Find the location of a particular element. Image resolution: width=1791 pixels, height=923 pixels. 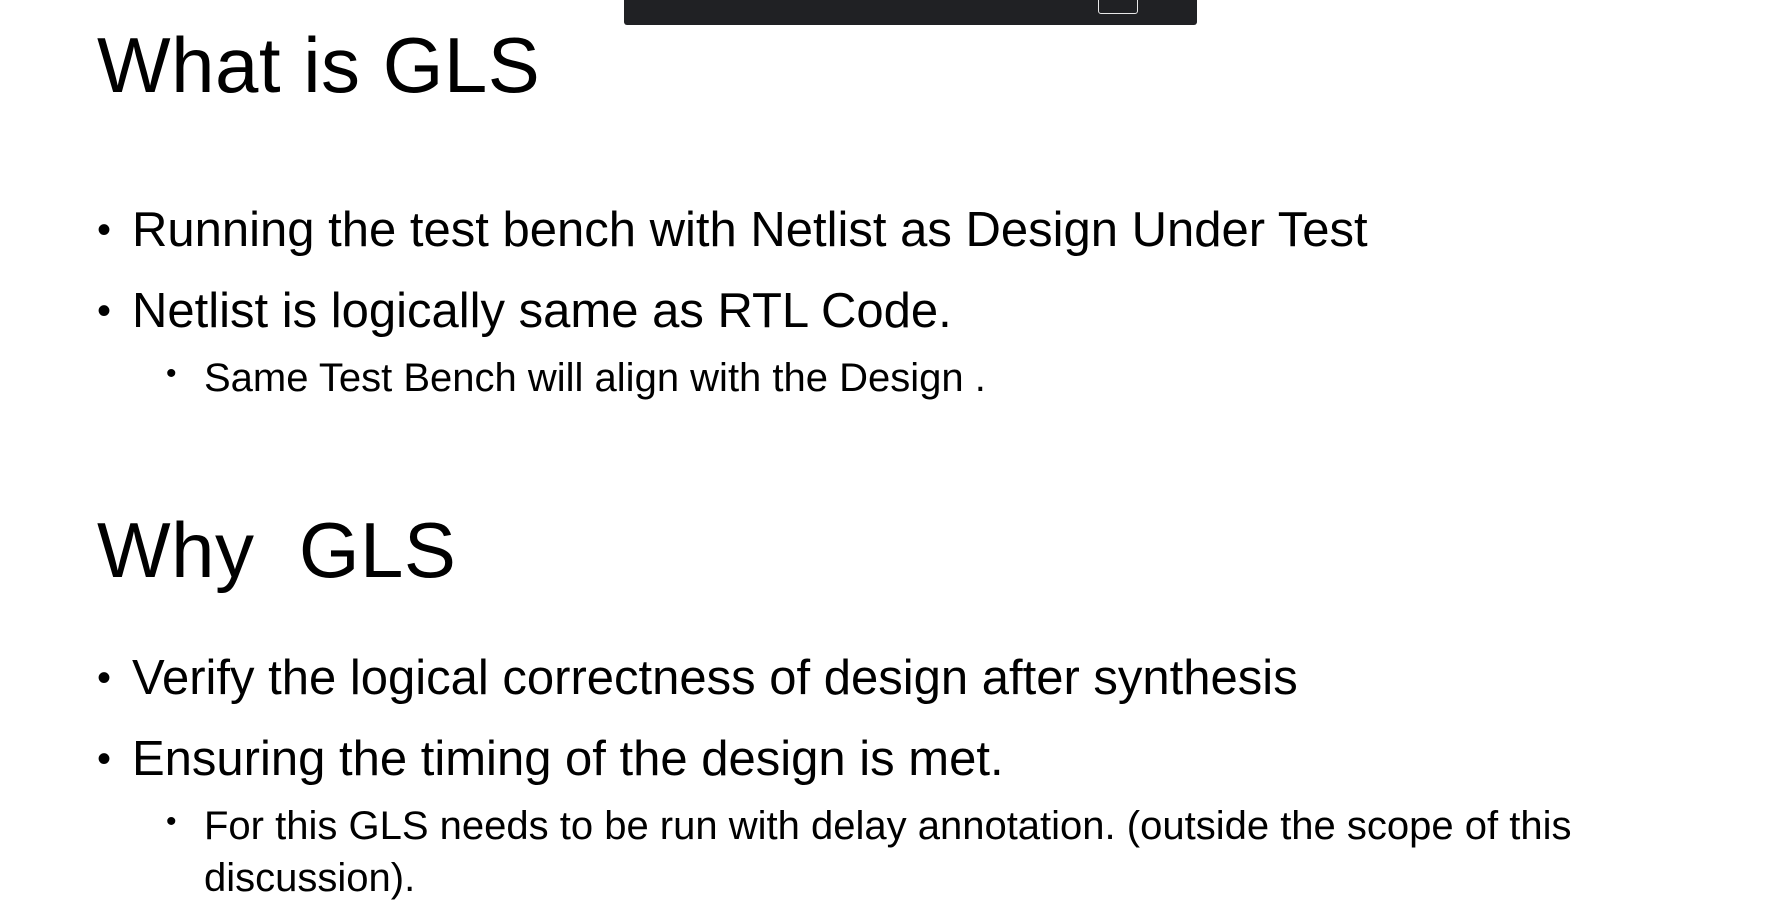

bullet-item: • Netlist is logically same as RTL Code. is located at coordinates (847, 315).